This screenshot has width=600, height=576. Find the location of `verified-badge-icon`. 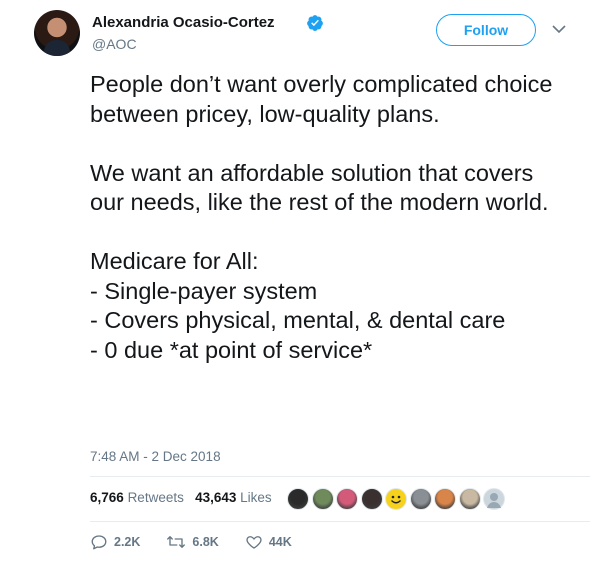

verified-badge-icon is located at coordinates (315, 23).